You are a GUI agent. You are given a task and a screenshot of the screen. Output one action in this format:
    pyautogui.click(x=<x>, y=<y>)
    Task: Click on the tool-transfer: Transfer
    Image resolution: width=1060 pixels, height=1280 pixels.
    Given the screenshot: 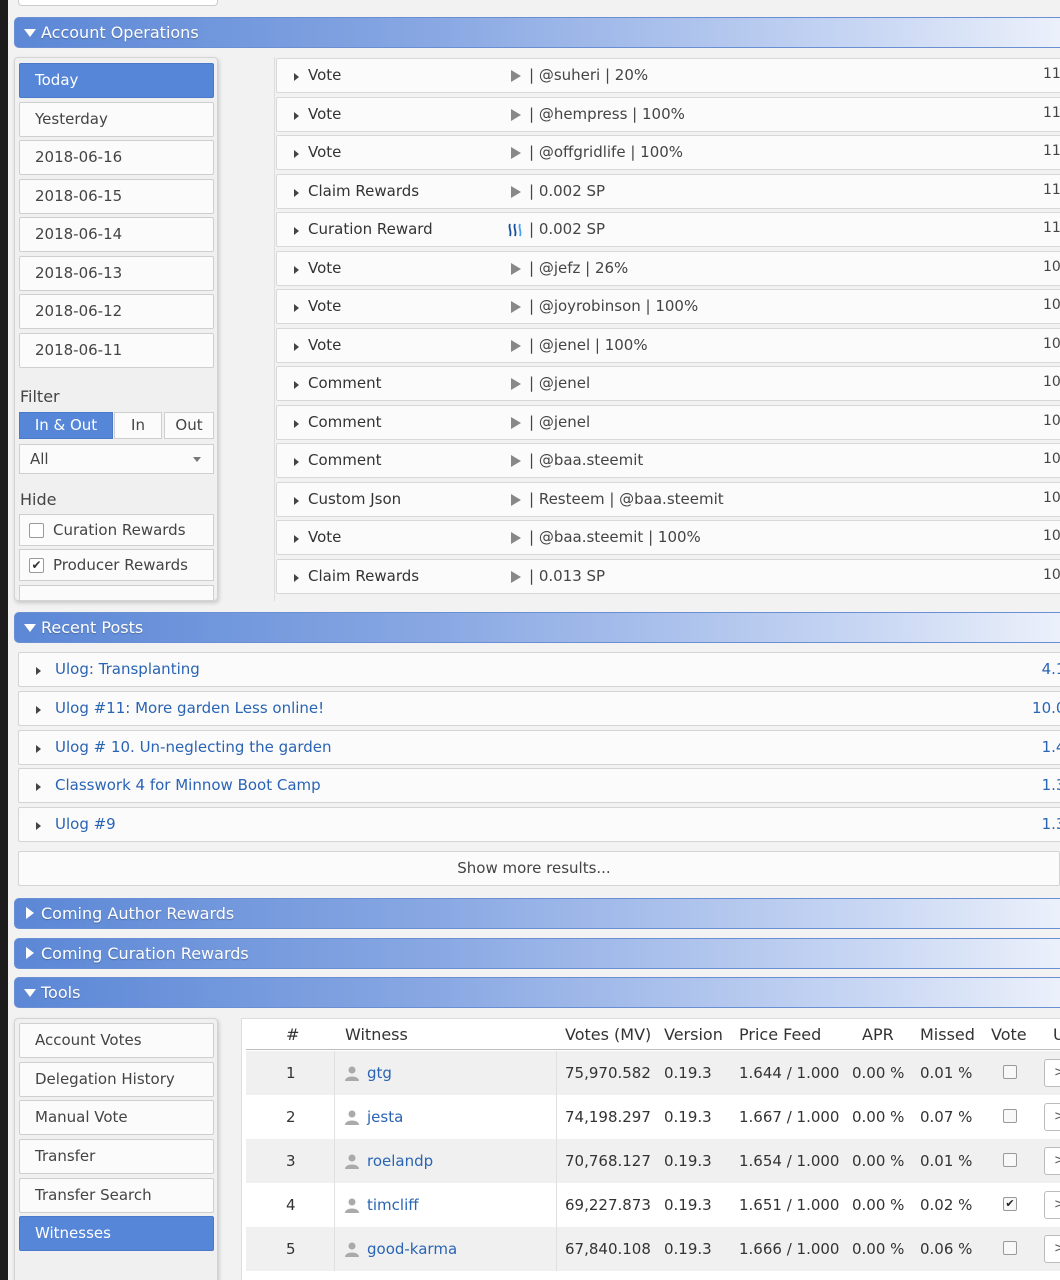 What is the action you would take?
    pyautogui.click(x=116, y=1156)
    